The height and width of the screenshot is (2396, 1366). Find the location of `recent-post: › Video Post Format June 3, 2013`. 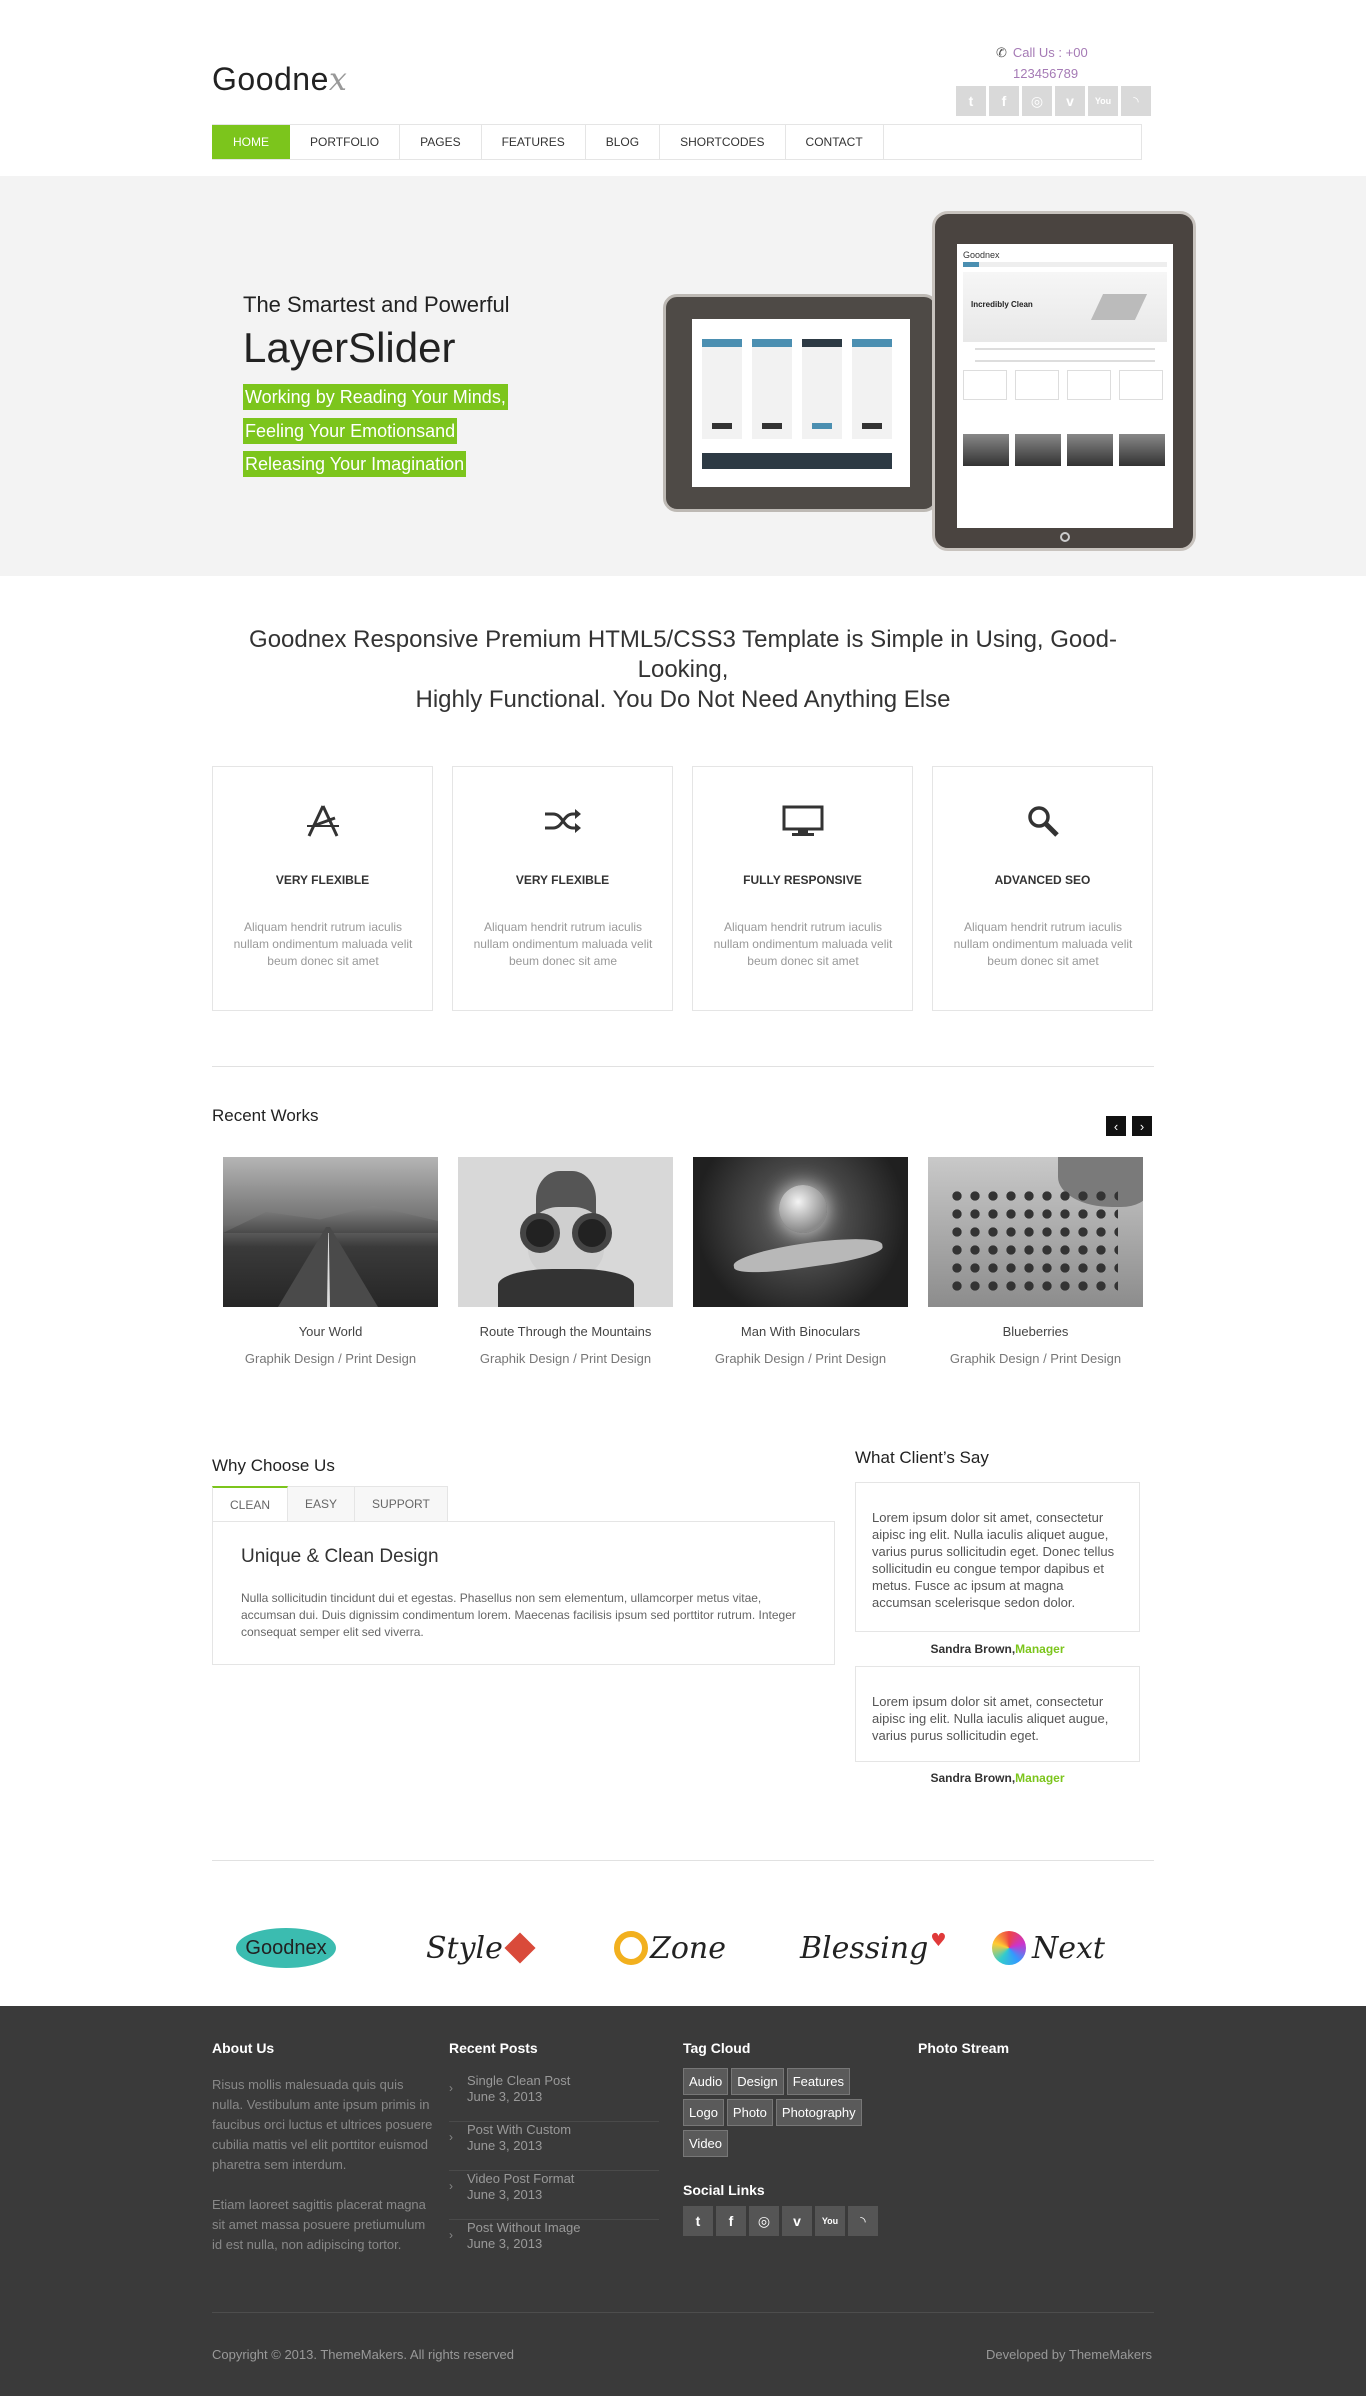

recent-post: › Video Post Format June 3, 2013 is located at coordinates (554, 2195).